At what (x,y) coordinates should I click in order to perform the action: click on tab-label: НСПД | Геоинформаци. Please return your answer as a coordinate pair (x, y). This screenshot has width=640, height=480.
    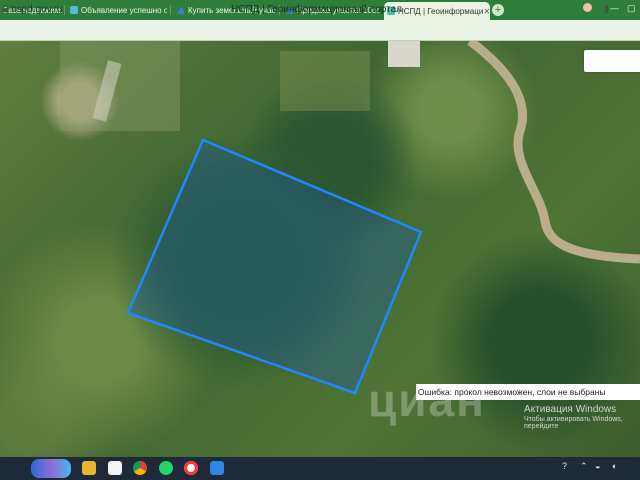
    Looking at the image, I should click on (441, 11).